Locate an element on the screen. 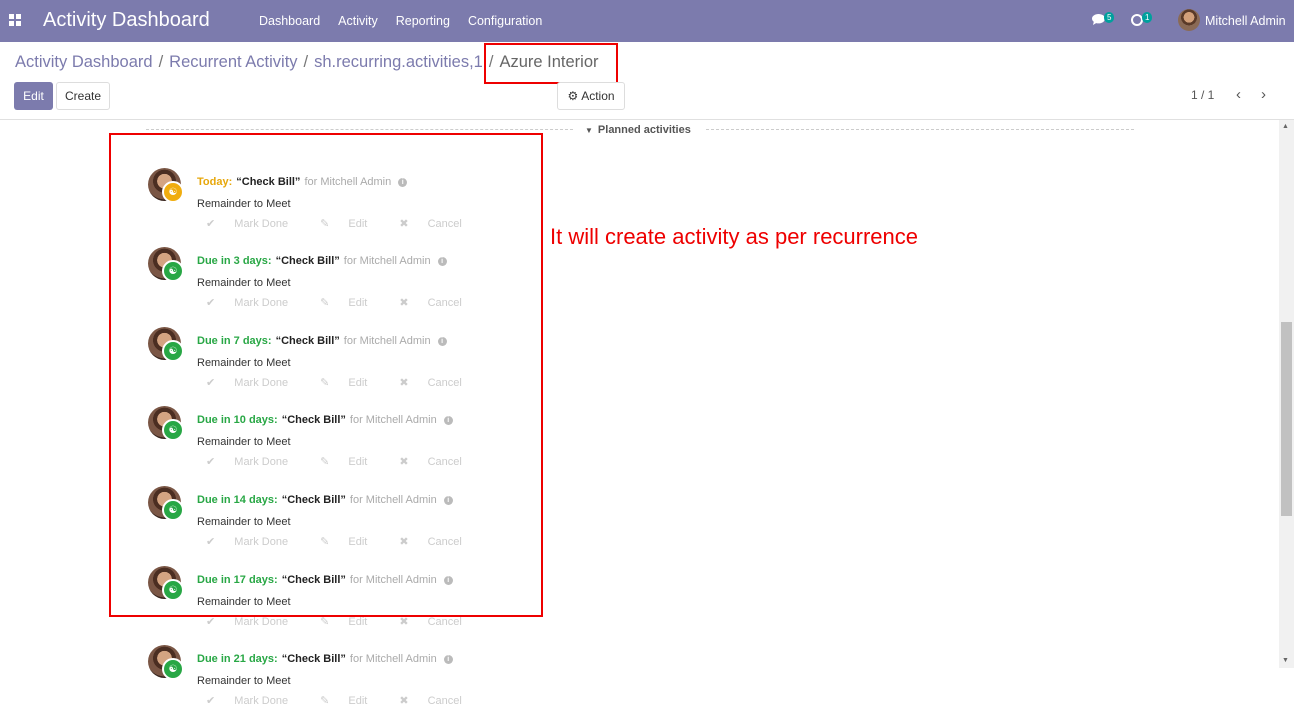 Image resolution: width=1294 pixels, height=725 pixels. menu-activity: Activity is located at coordinates (358, 21).